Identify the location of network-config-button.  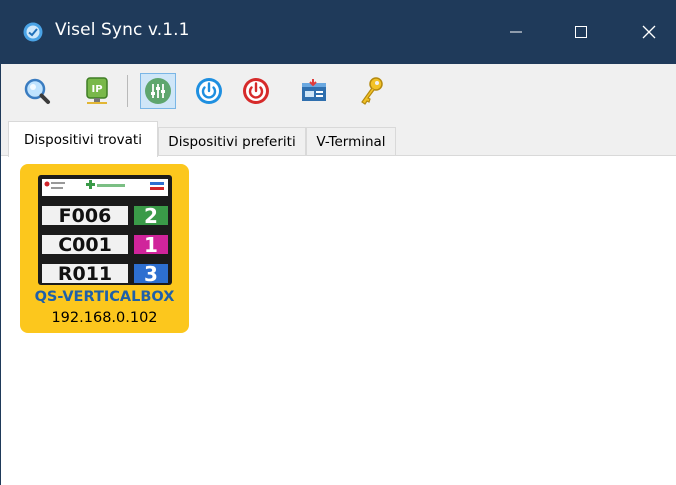
(314, 91).